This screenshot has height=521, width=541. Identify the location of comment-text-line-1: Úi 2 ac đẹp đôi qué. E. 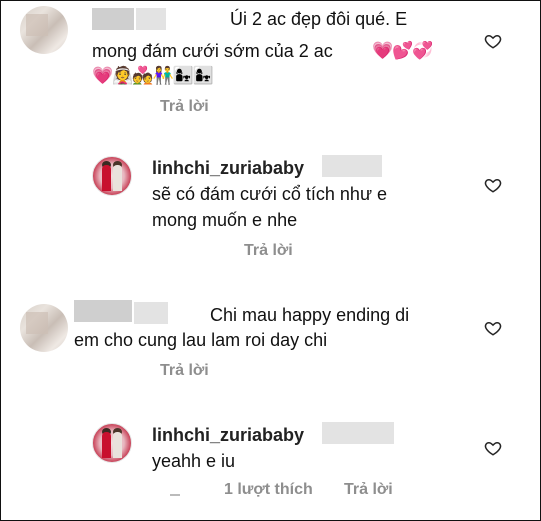
(319, 19).